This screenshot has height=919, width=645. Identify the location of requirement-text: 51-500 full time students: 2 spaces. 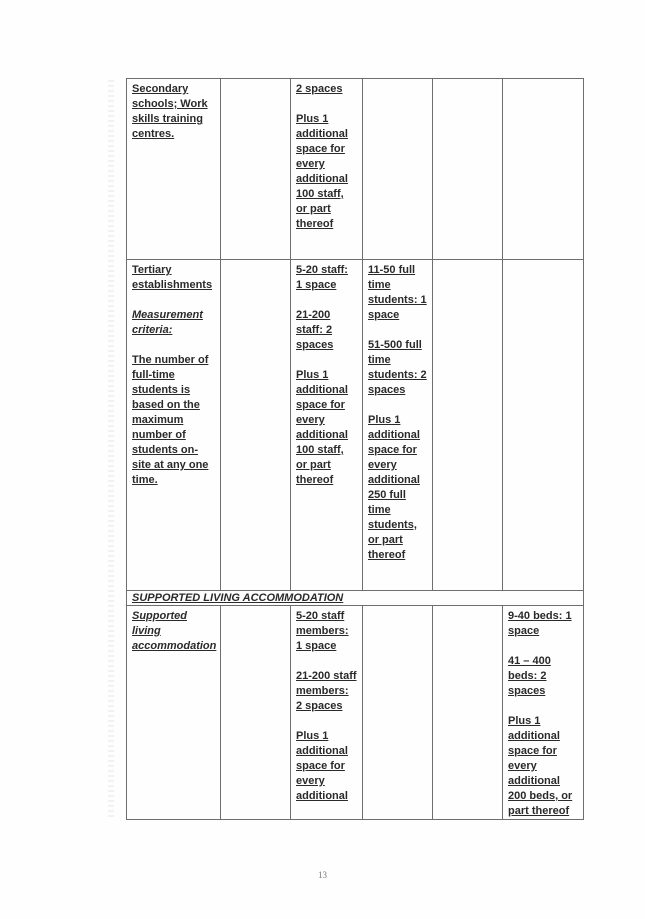
(397, 367).